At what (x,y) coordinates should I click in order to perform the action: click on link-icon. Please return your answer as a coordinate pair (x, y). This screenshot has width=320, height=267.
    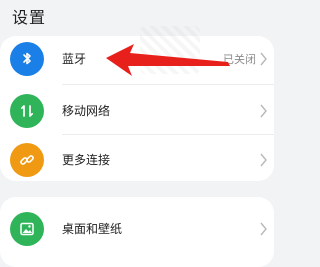
    Looking at the image, I should click on (27, 160).